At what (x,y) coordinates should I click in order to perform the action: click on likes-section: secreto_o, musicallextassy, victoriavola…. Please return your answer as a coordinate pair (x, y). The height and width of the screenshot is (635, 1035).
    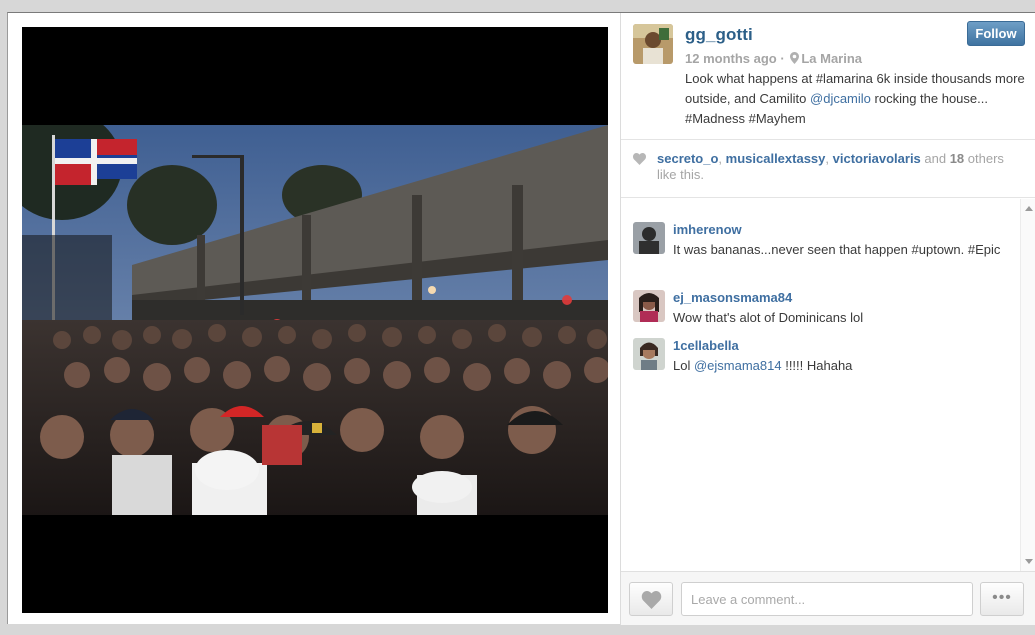
    Looking at the image, I should click on (828, 169).